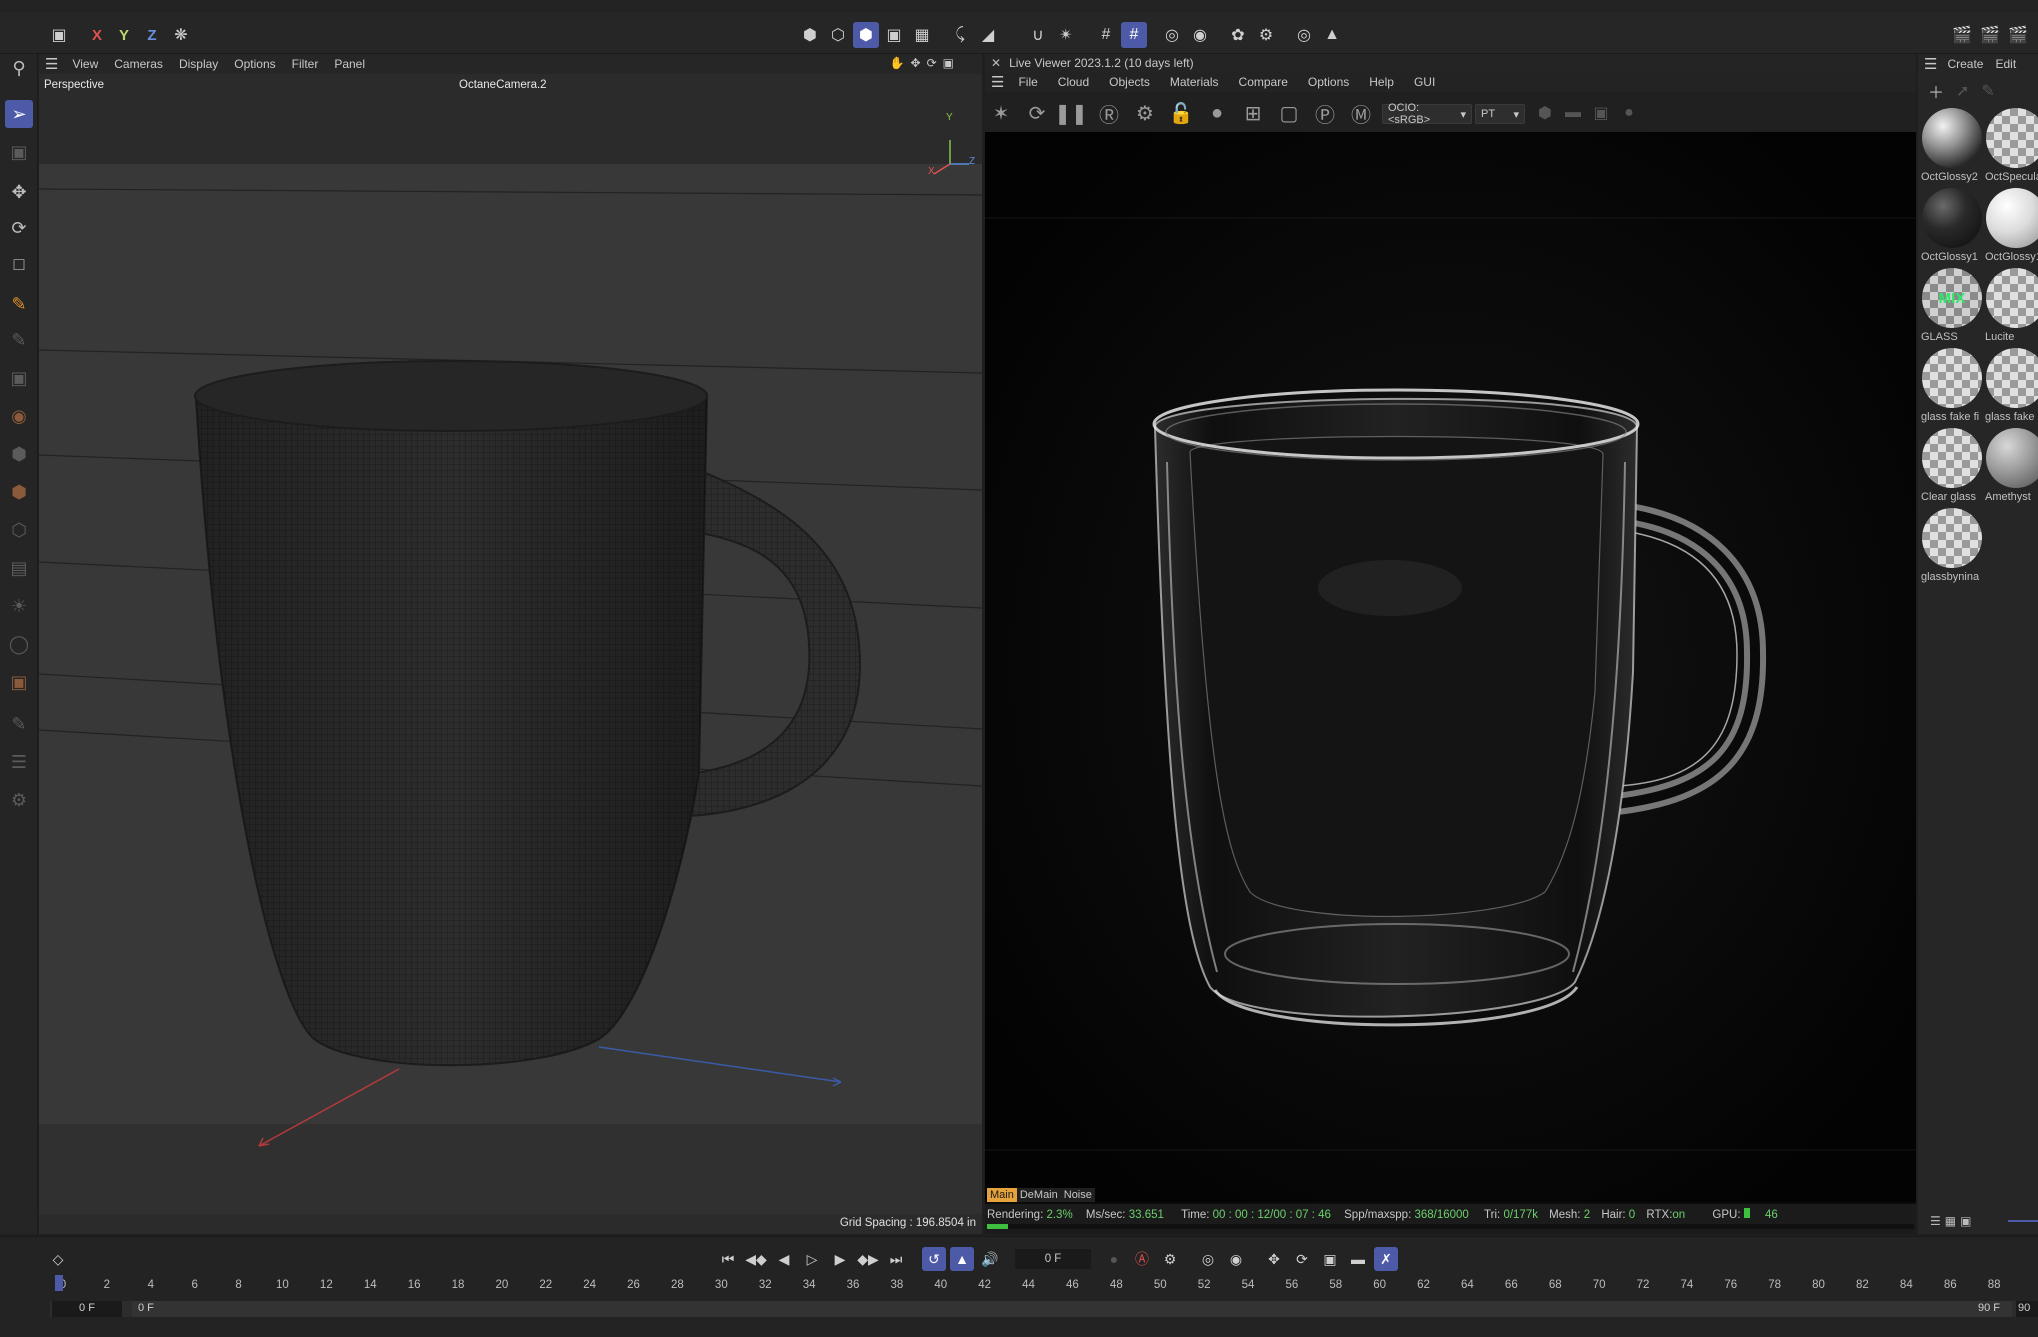 This screenshot has width=2038, height=1337. What do you see at coordinates (1038, 35) in the screenshot?
I see `snap-icon: ∪` at bounding box center [1038, 35].